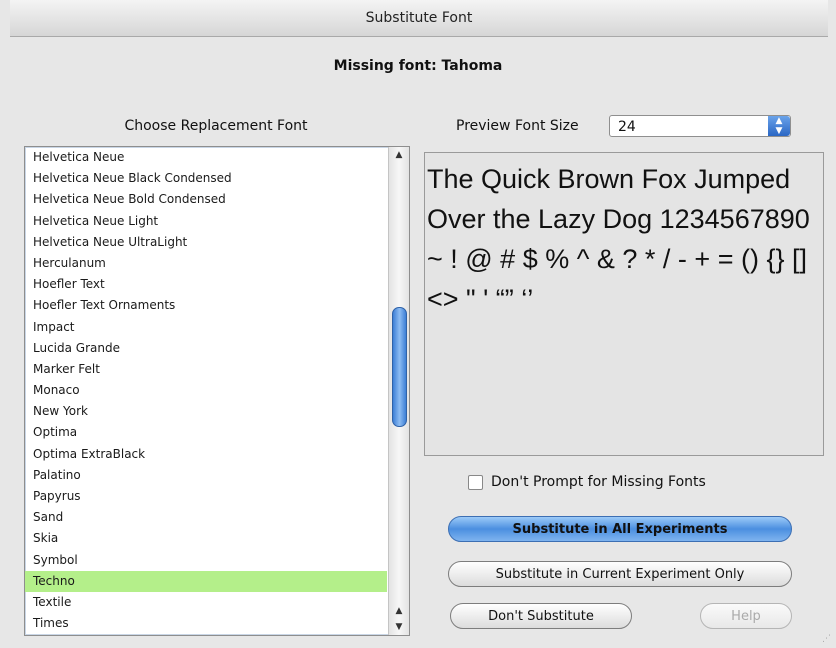 The image size is (836, 648). What do you see at coordinates (206, 560) in the screenshot?
I see `font-list-item: Symbol` at bounding box center [206, 560].